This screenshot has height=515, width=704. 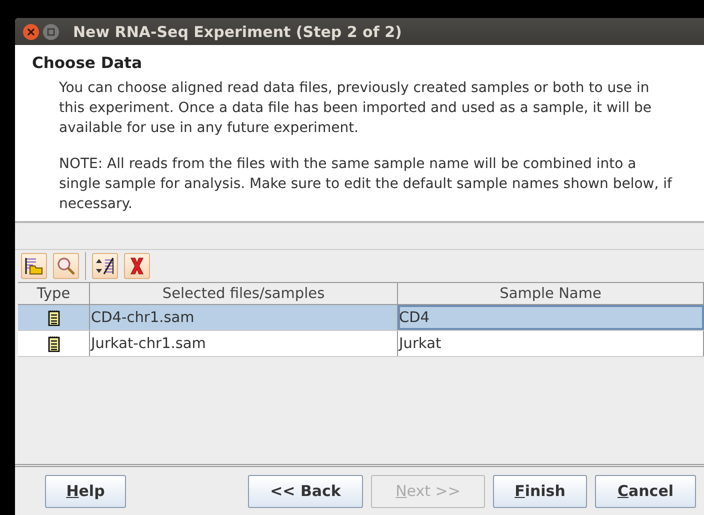 I want to click on dialog-button: Help, so click(x=85, y=491).